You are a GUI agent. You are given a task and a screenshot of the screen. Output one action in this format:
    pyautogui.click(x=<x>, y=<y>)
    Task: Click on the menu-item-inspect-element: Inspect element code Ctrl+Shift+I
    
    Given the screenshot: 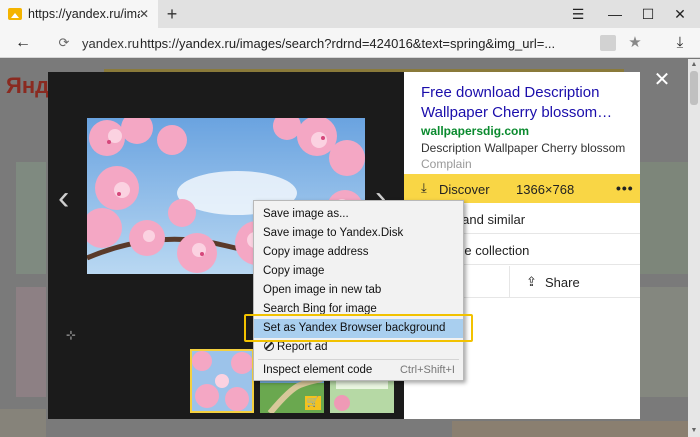 What is the action you would take?
    pyautogui.click(x=358, y=370)
    